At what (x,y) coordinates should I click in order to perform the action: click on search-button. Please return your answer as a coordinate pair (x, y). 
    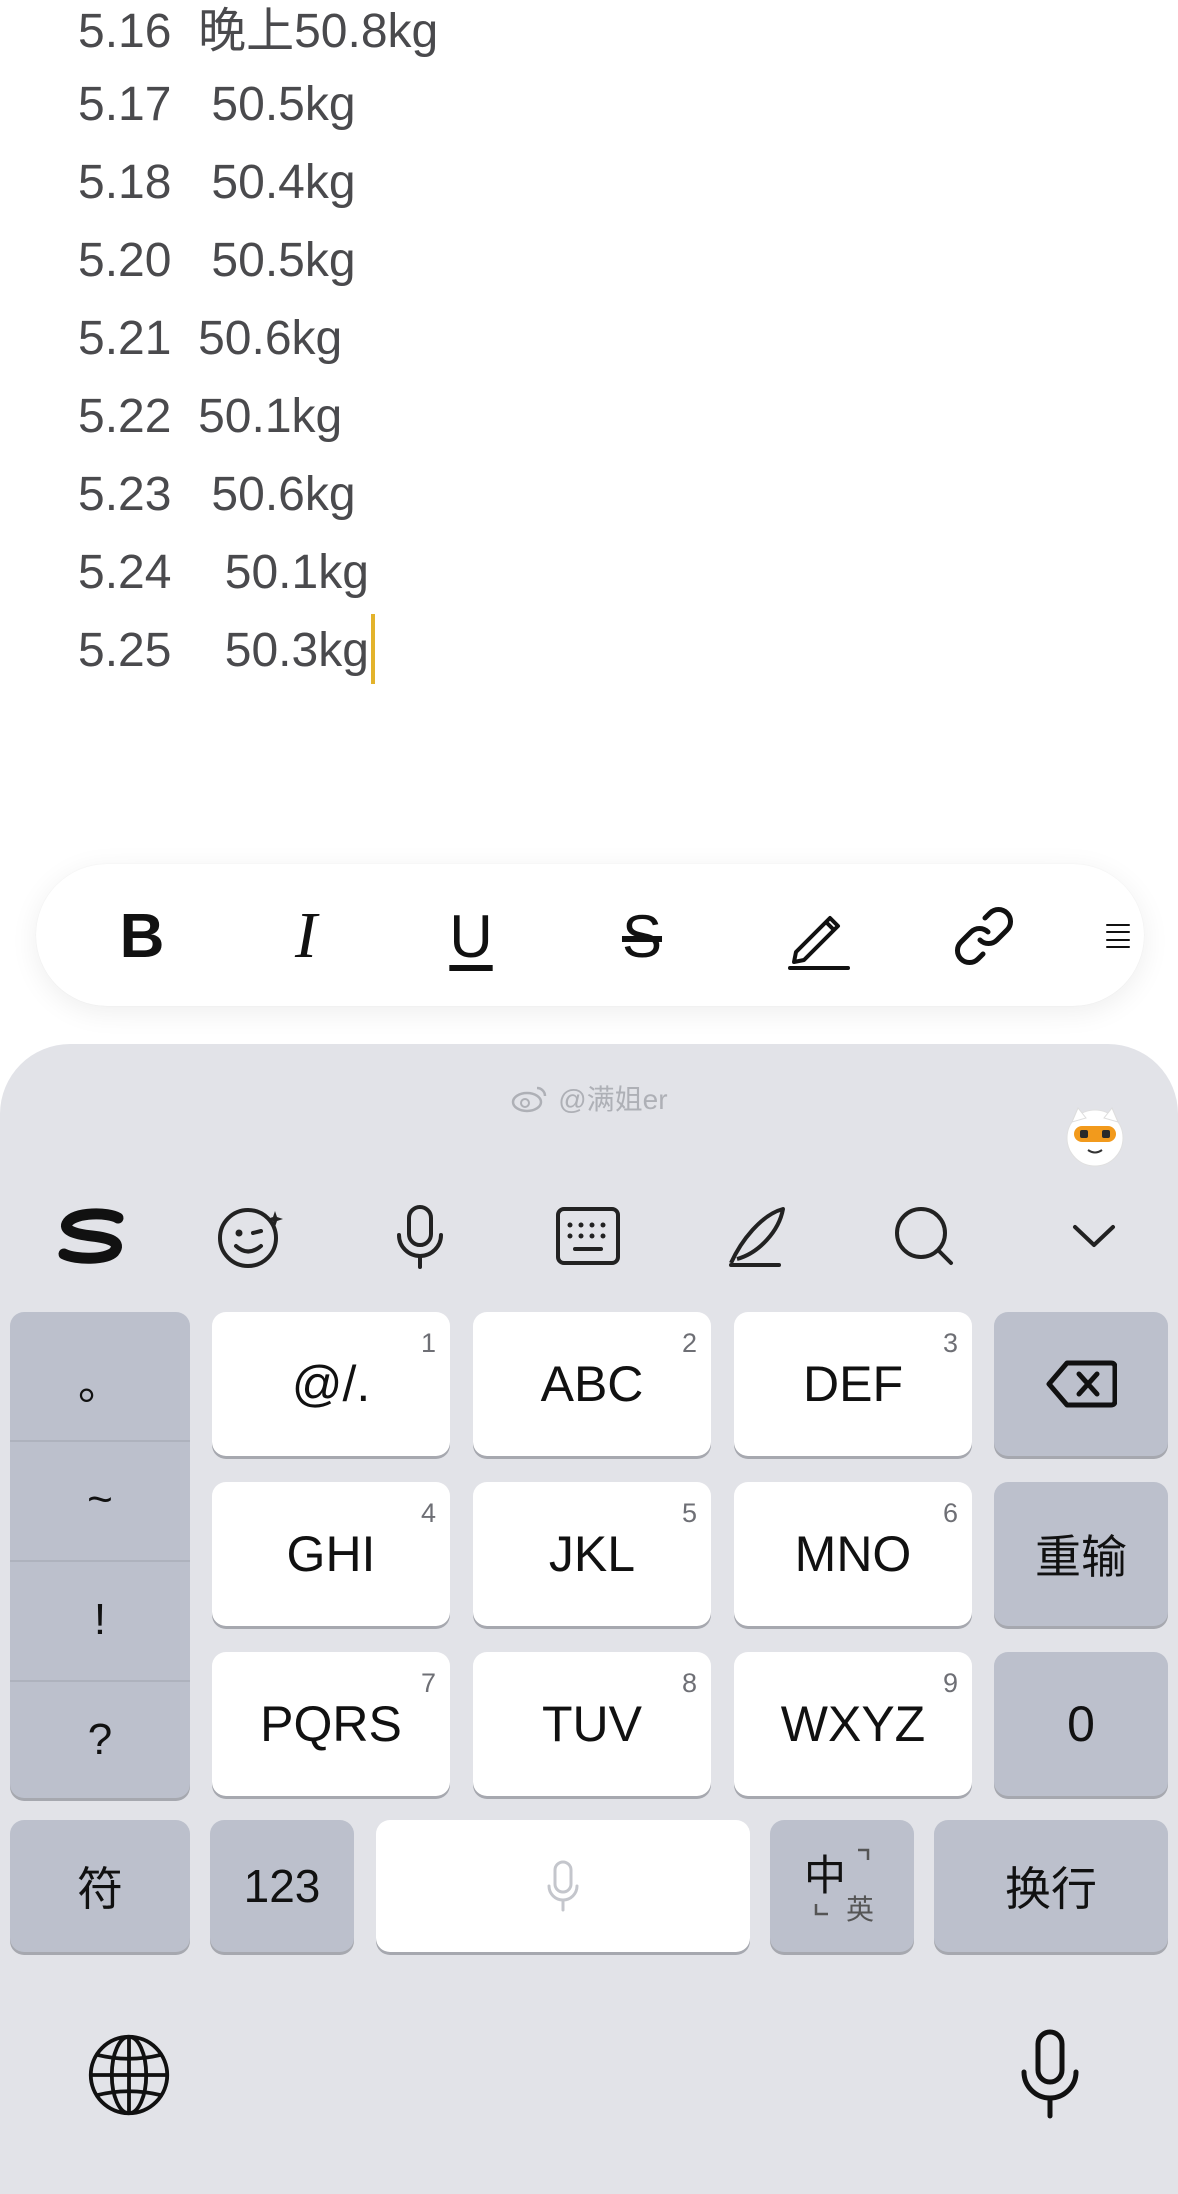
    Looking at the image, I should click on (924, 1236).